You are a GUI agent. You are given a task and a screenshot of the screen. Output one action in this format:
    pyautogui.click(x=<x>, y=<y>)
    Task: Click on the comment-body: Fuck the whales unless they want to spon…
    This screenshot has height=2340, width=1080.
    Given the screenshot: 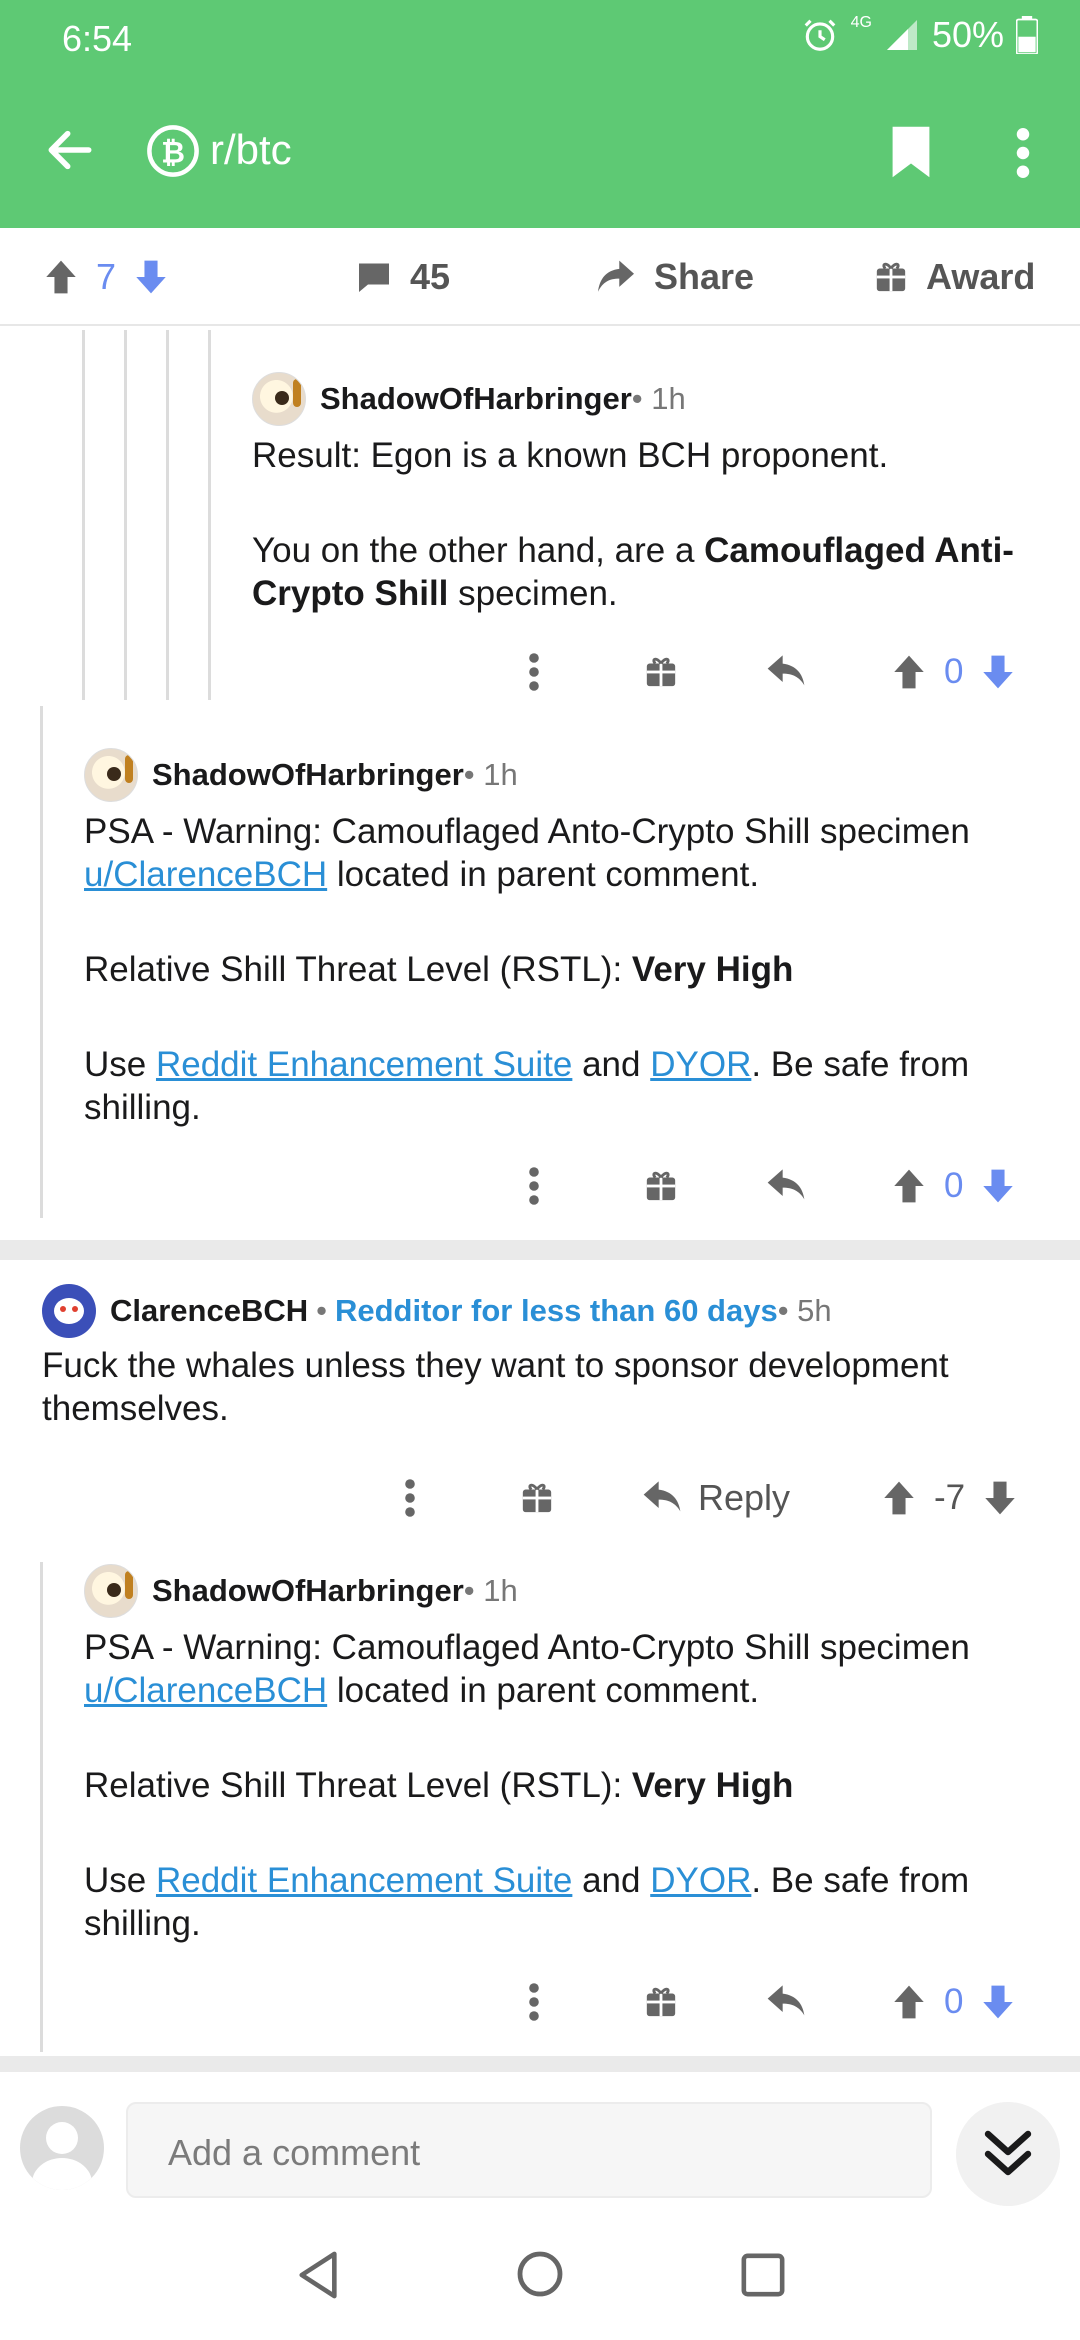 What is the action you would take?
    pyautogui.click(x=542, y=1387)
    